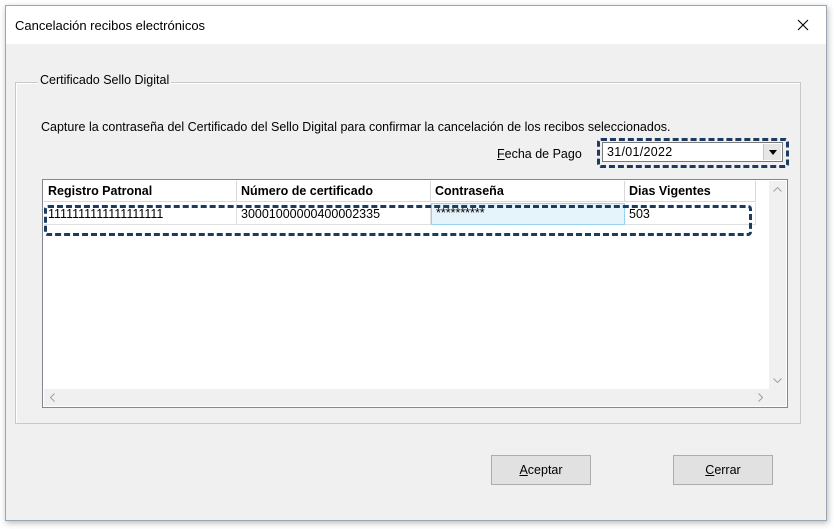 The image size is (836, 529). Describe the element at coordinates (690, 214) in the screenshot. I see `cell-dias-vigentes: 503` at that location.